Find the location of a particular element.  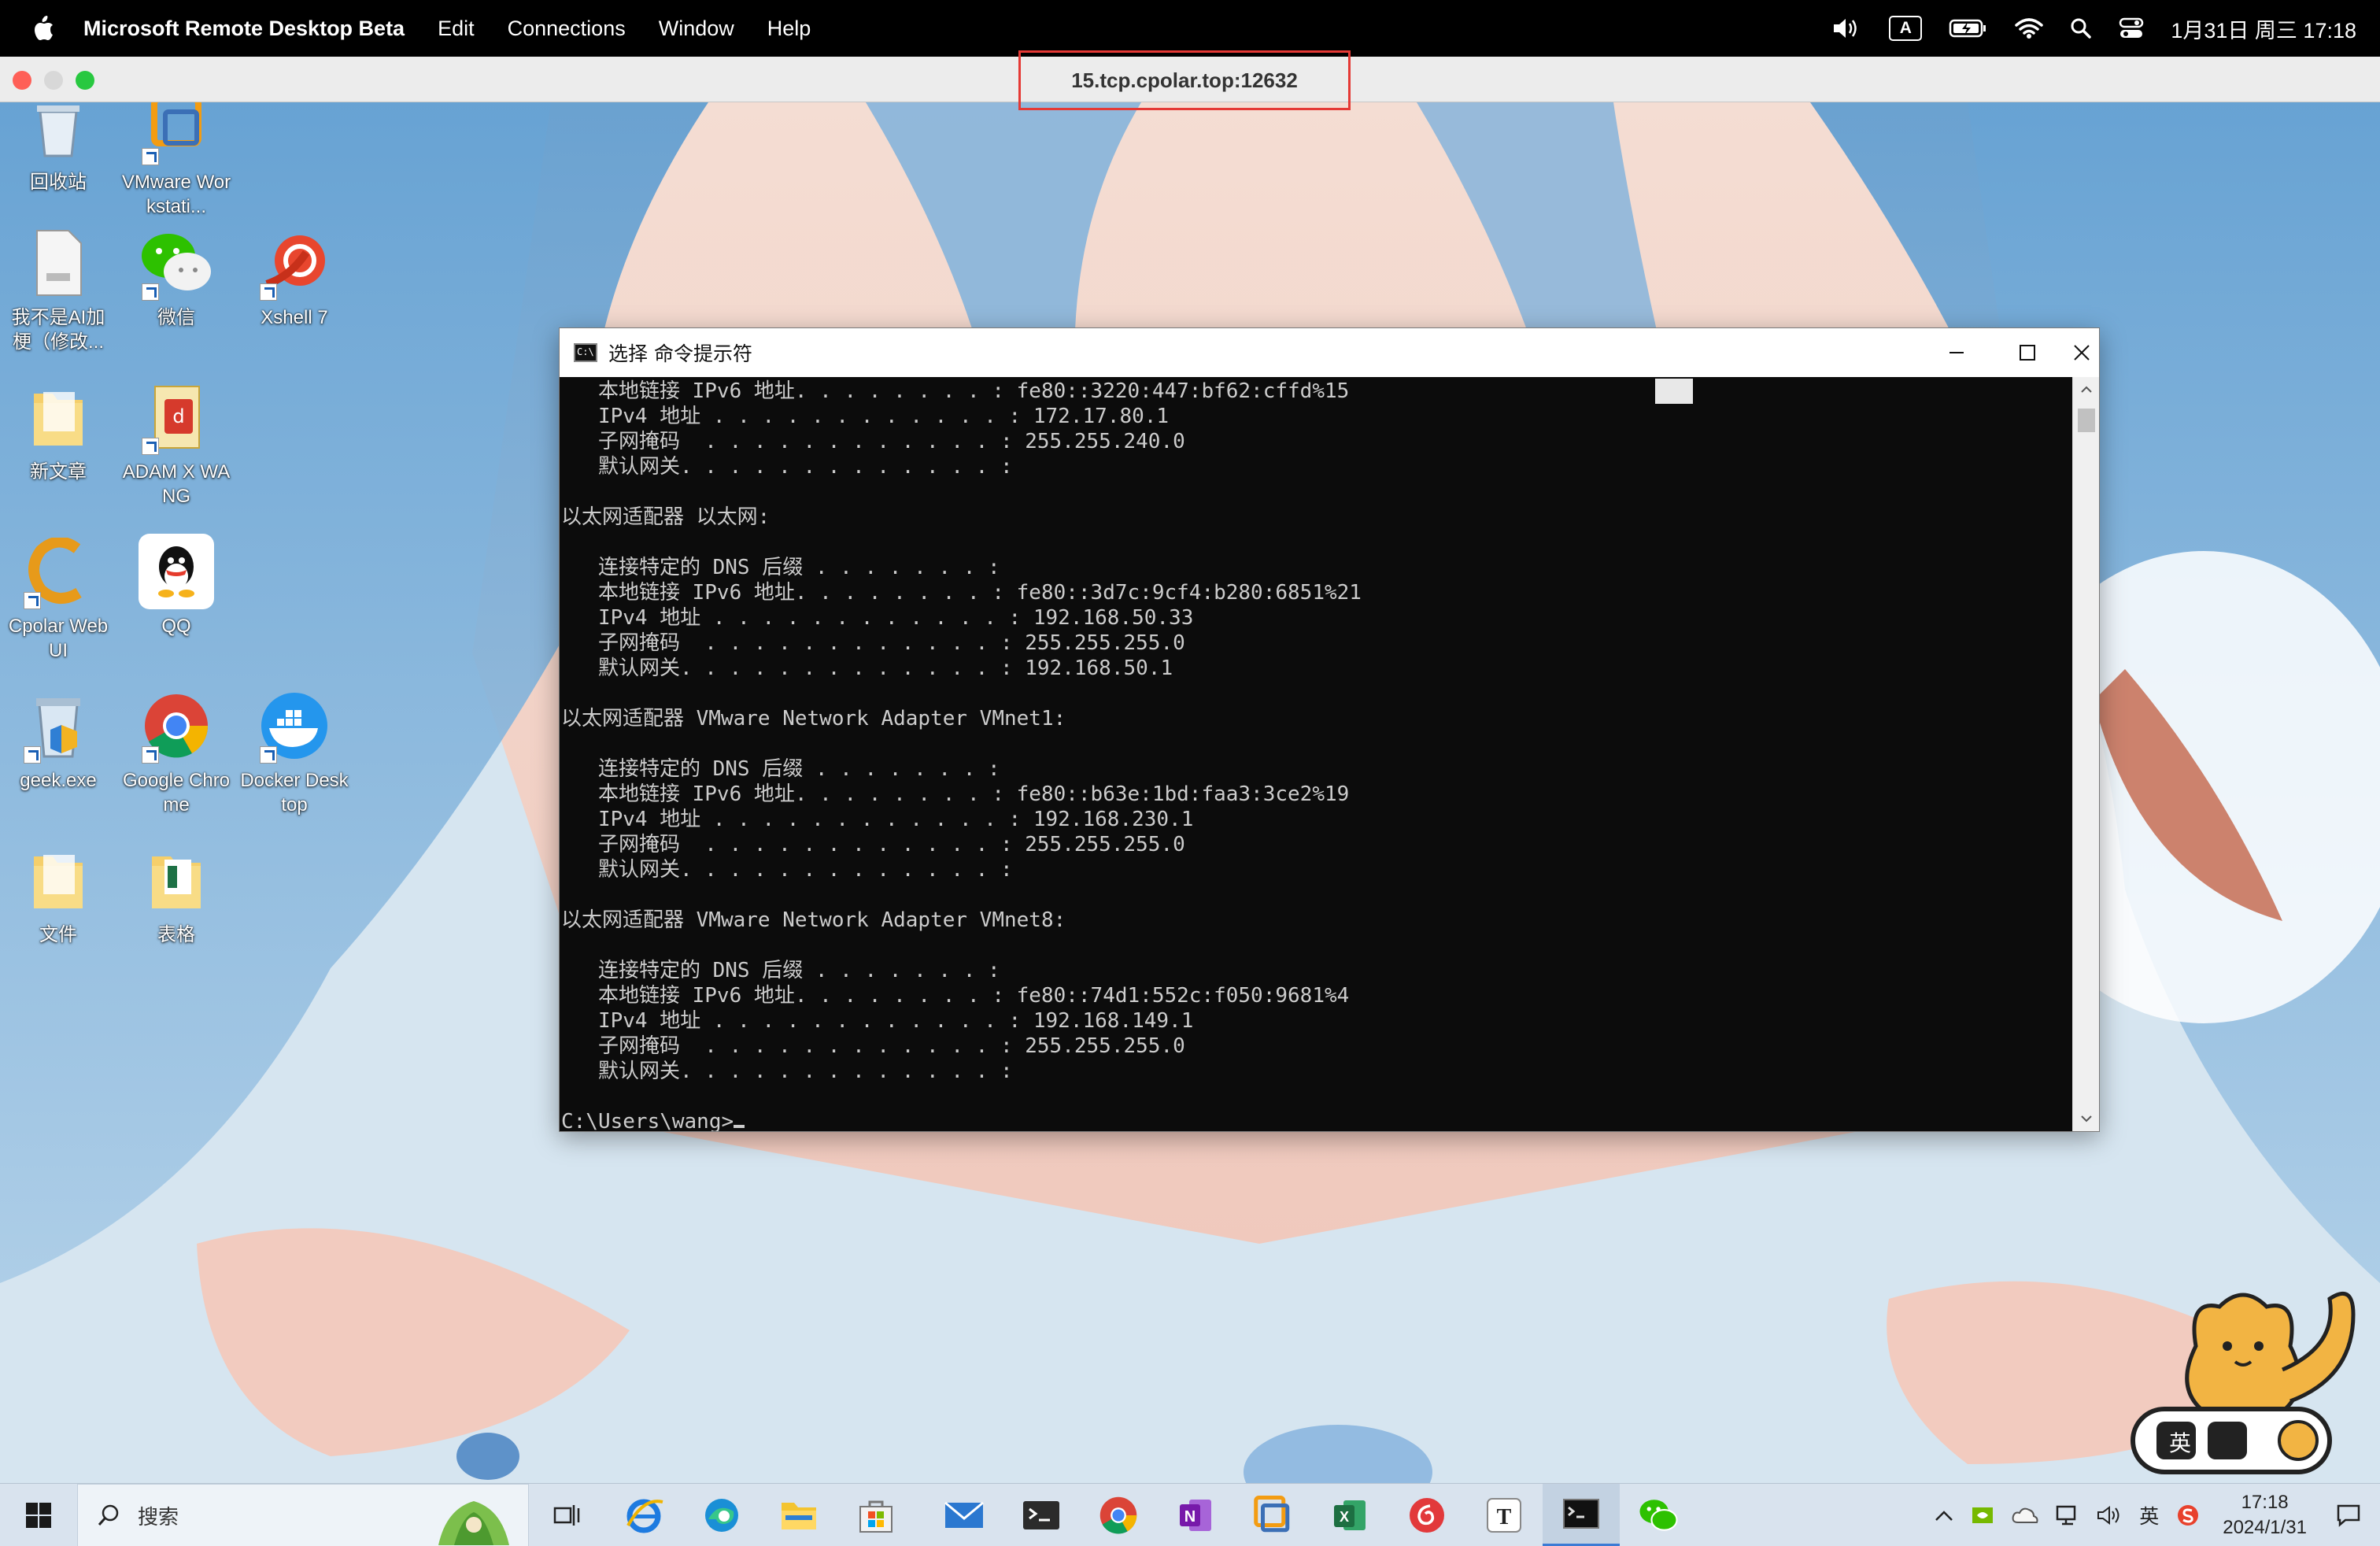

menu-help: Help is located at coordinates (789, 29).